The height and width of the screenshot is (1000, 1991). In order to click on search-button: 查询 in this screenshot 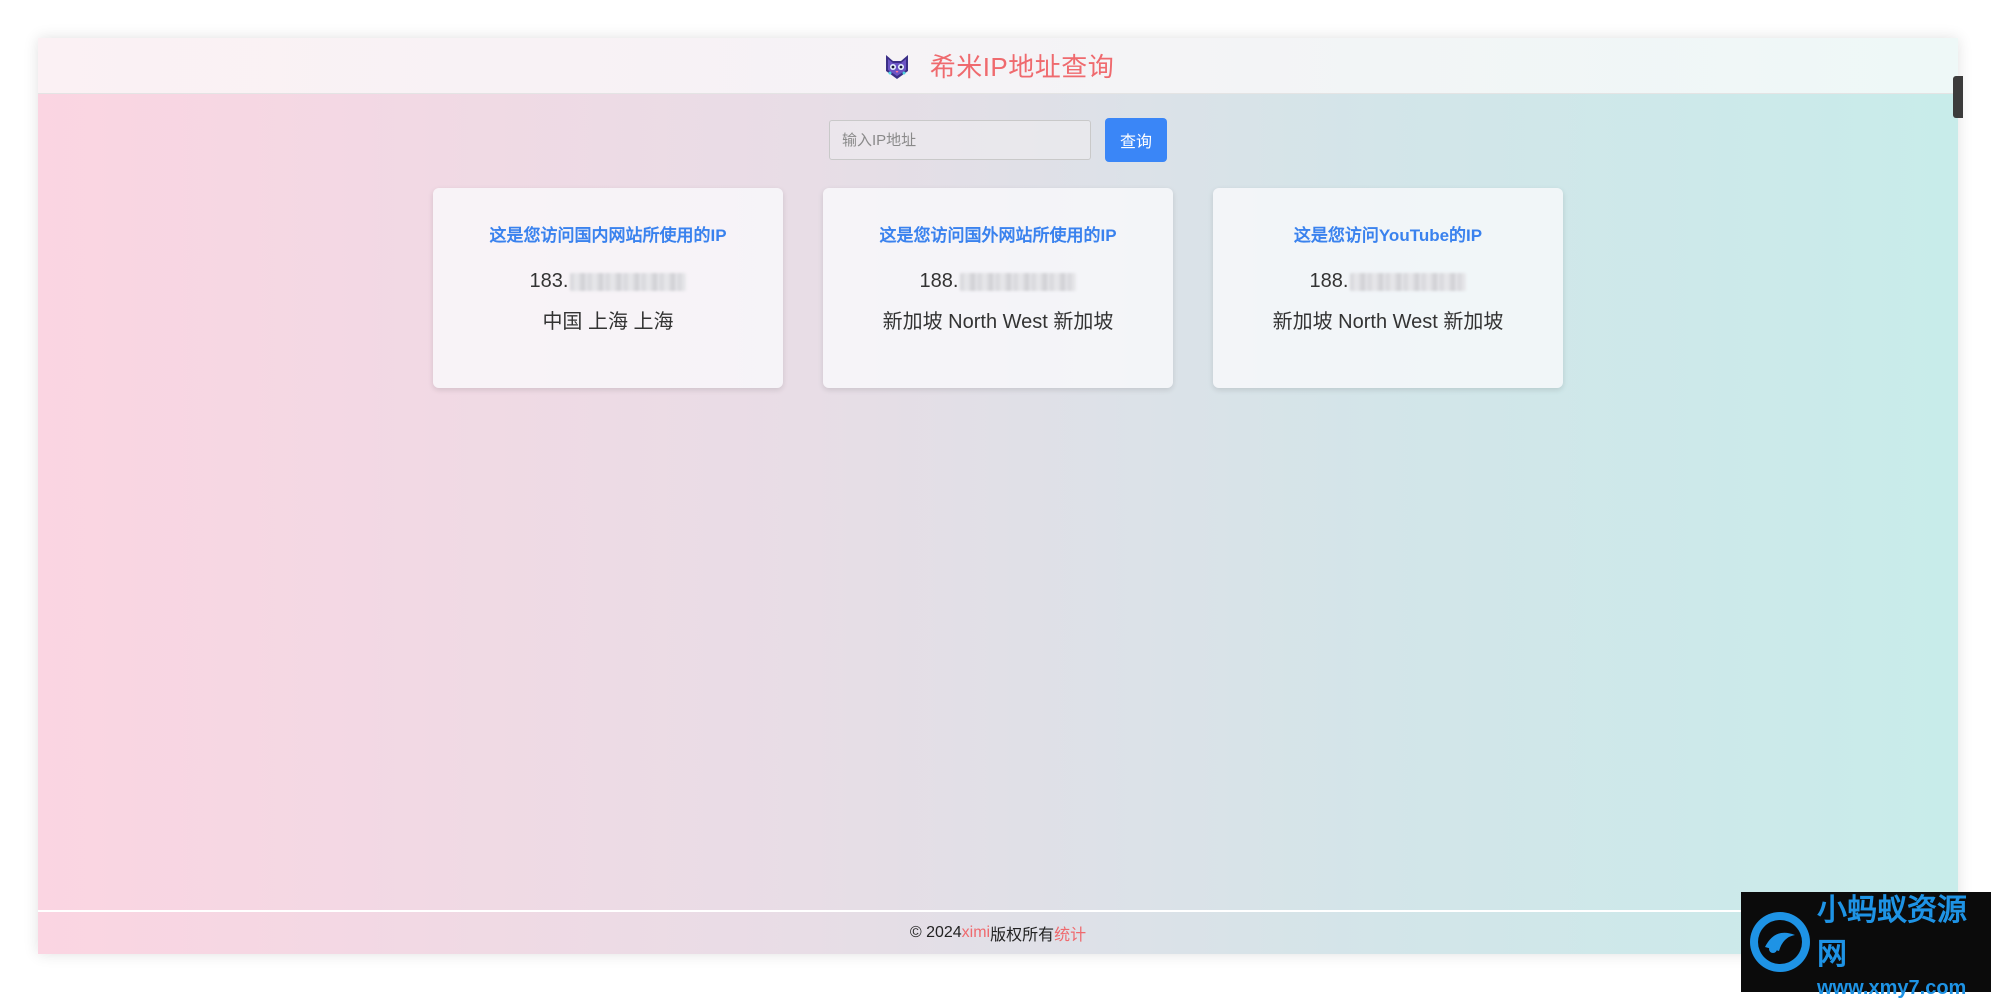, I will do `click(1136, 140)`.